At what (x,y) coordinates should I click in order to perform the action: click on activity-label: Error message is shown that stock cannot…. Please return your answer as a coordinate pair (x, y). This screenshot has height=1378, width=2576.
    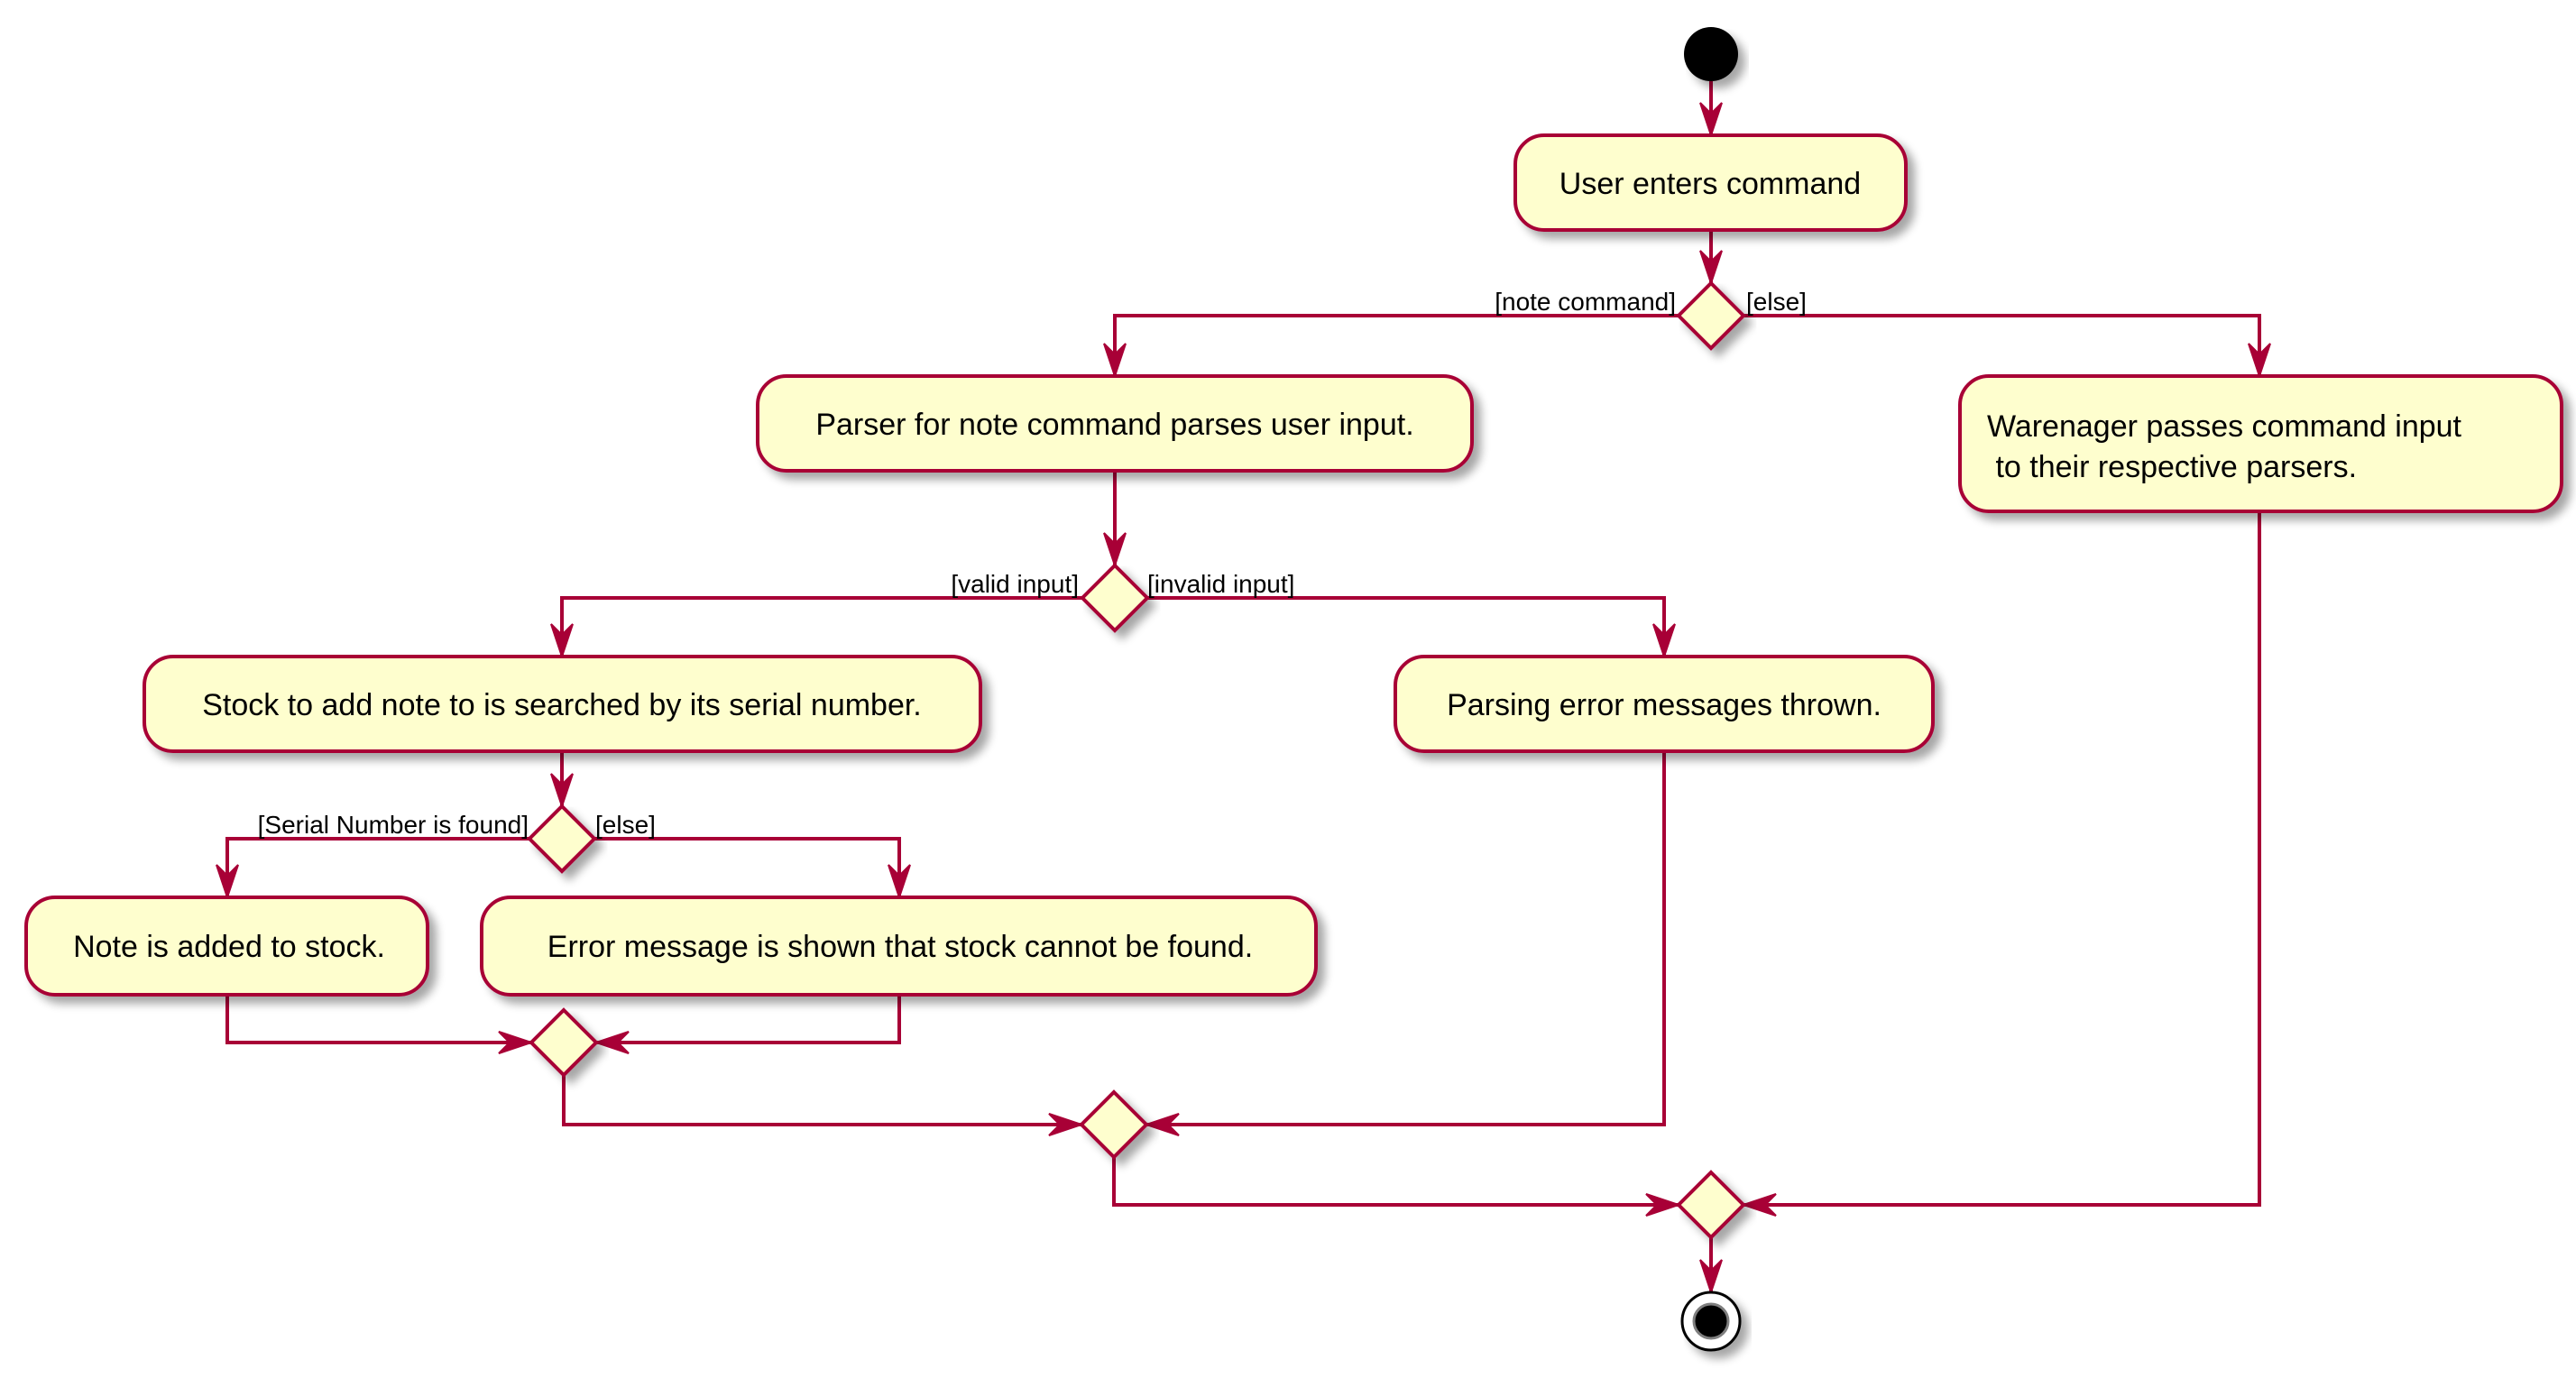
    Looking at the image, I should click on (900, 947).